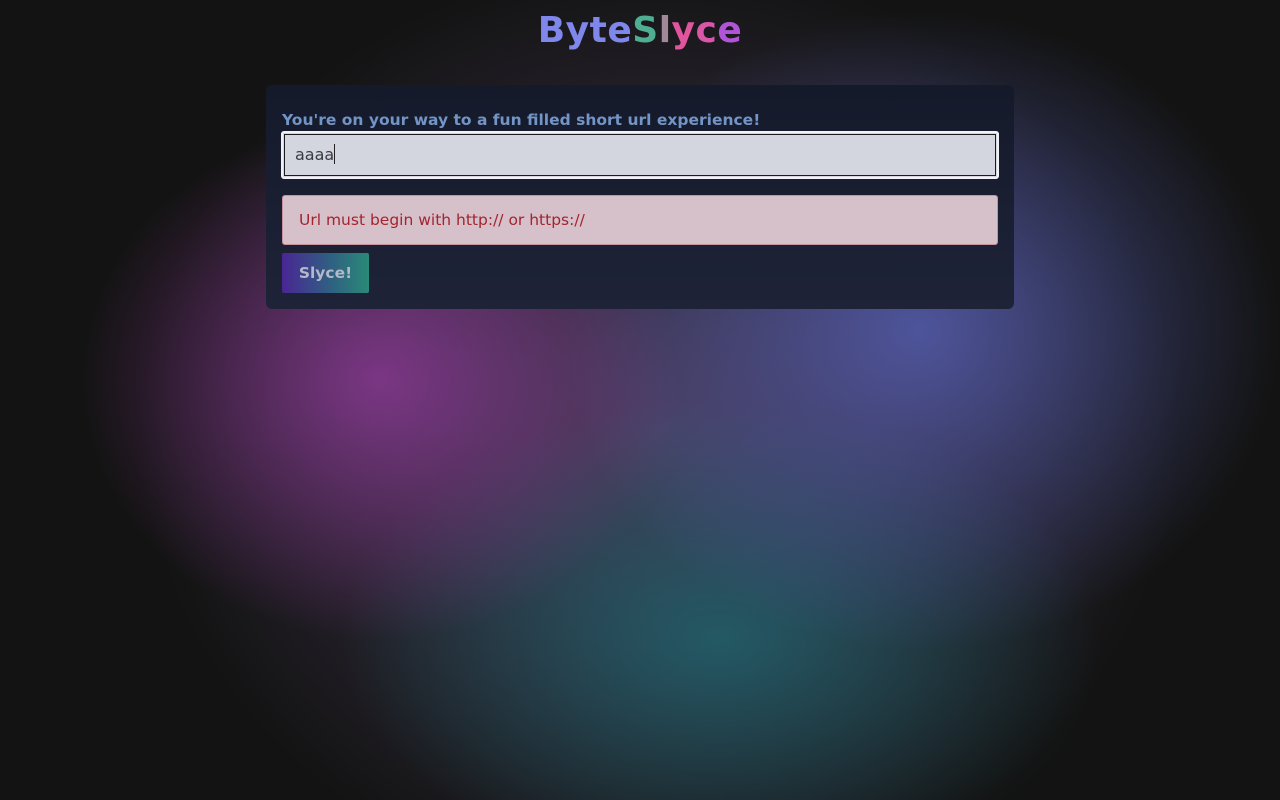 This screenshot has height=800, width=1280. What do you see at coordinates (730, 30) in the screenshot?
I see `title-part: e` at bounding box center [730, 30].